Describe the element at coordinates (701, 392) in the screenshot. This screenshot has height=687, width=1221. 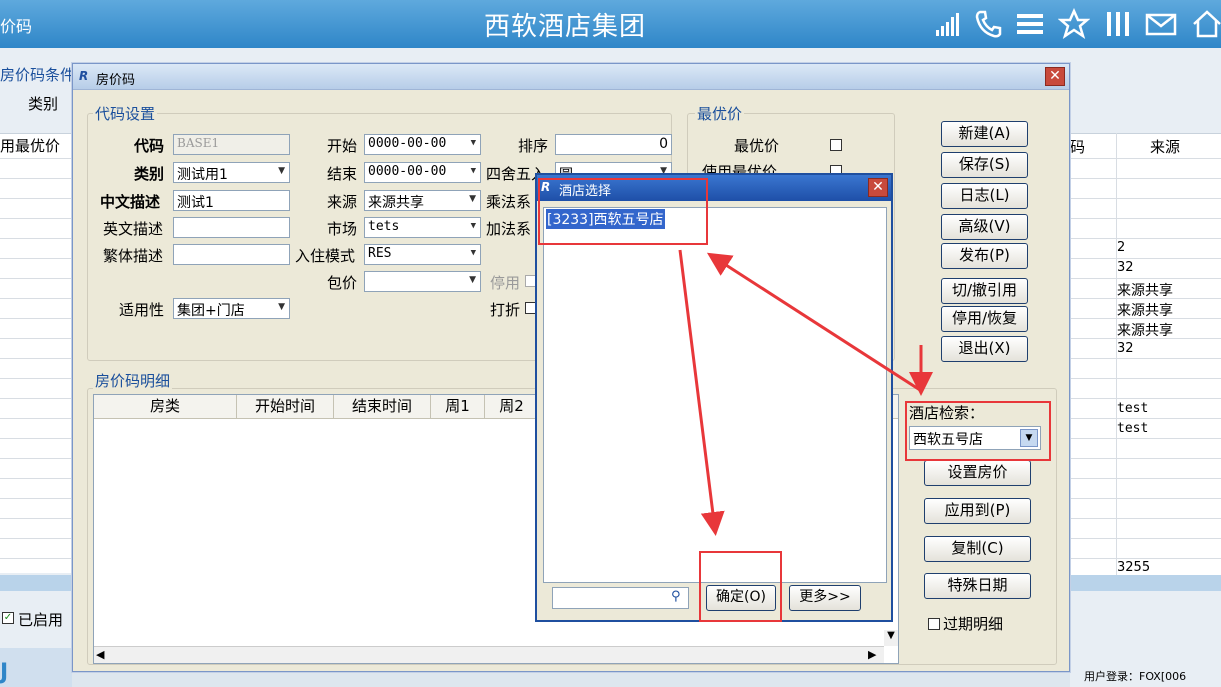
I see `arrow-to-ok` at that location.